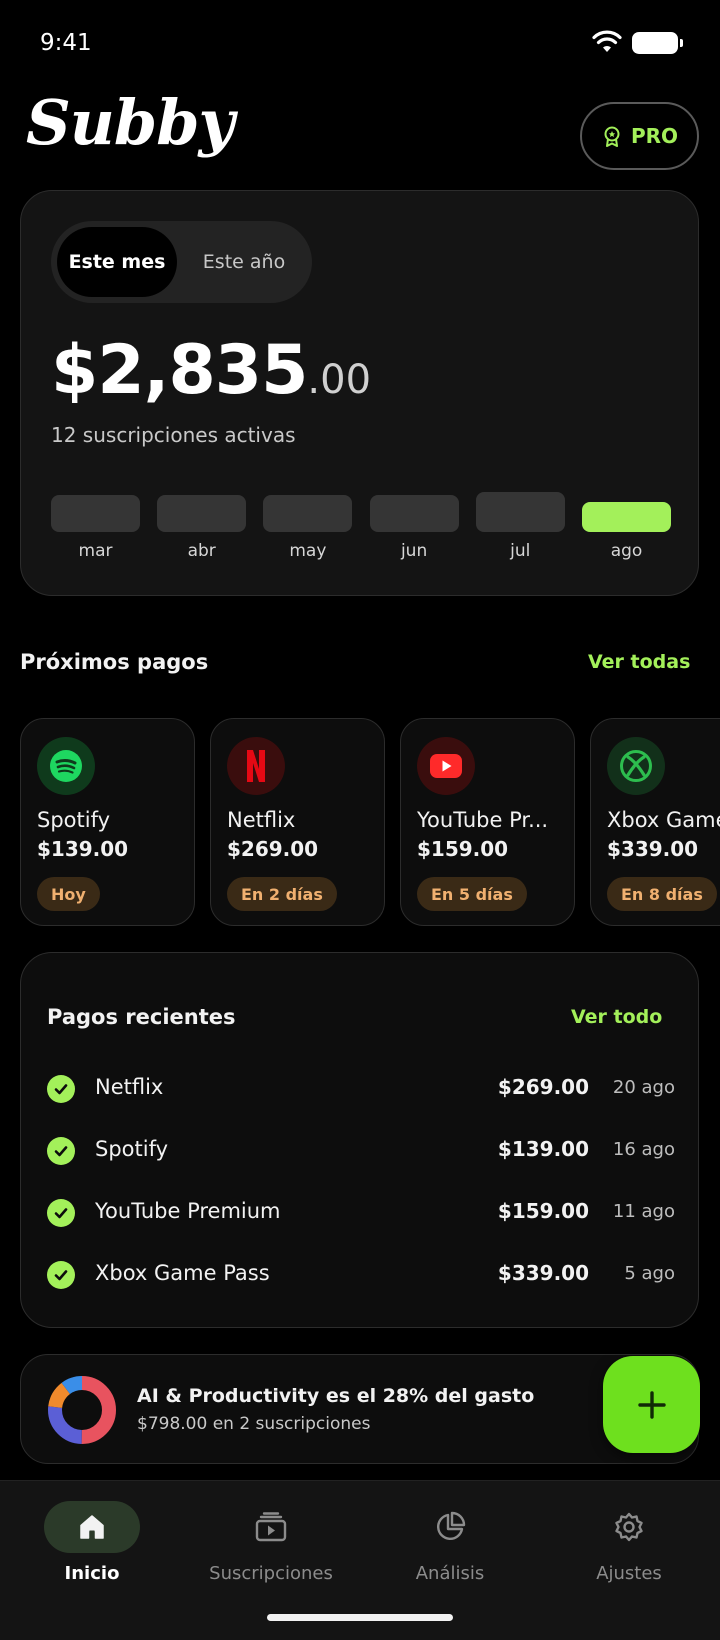 The width and height of the screenshot is (720, 1640). What do you see at coordinates (95, 551) in the screenshot?
I see `month-label: mar` at bounding box center [95, 551].